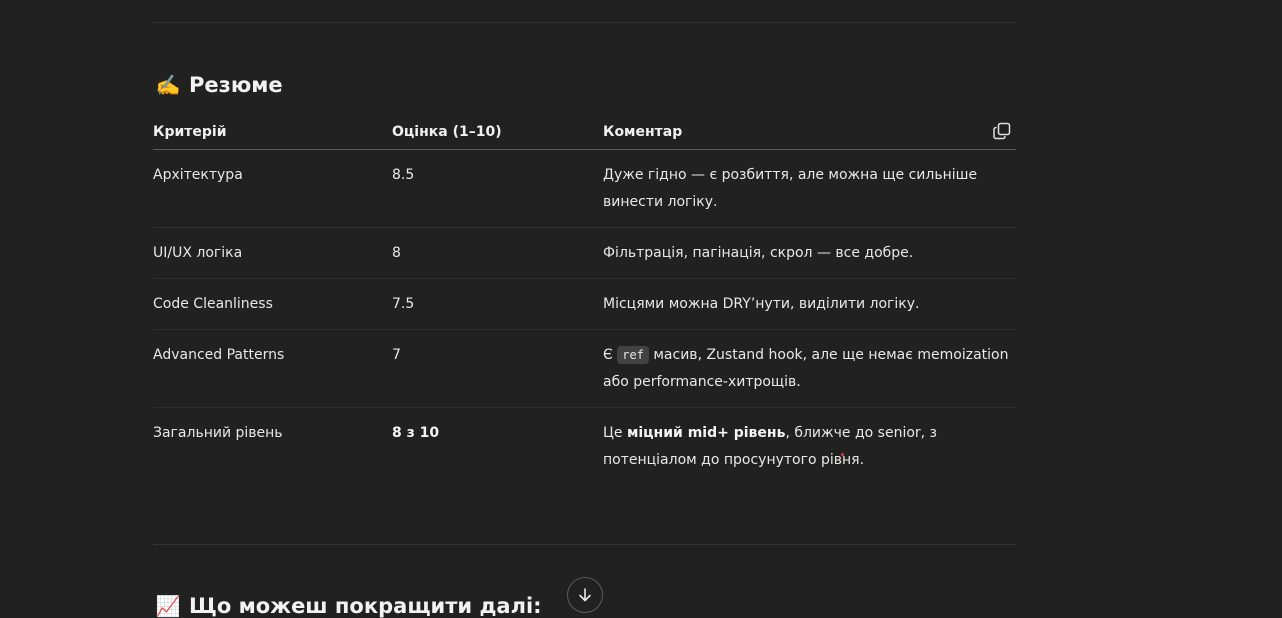  What do you see at coordinates (584, 544) in the screenshot?
I see `bottom-divider` at bounding box center [584, 544].